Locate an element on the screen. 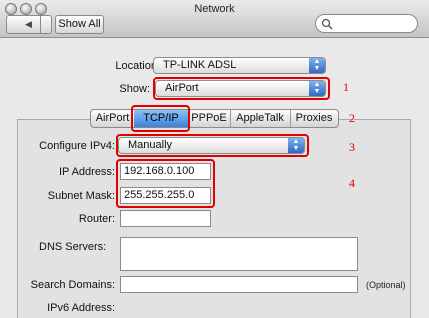  location-label: Location: is located at coordinates (137, 66).